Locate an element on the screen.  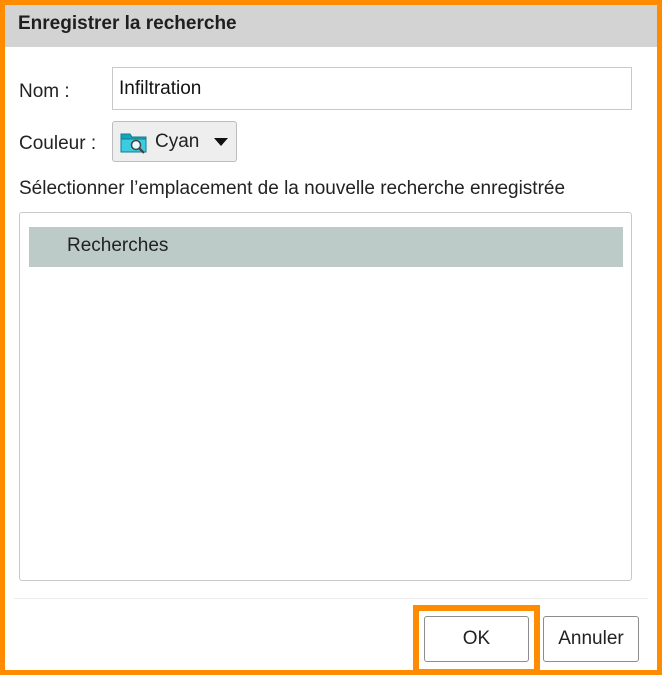
tree-item-recherches: Recherches is located at coordinates (326, 247).